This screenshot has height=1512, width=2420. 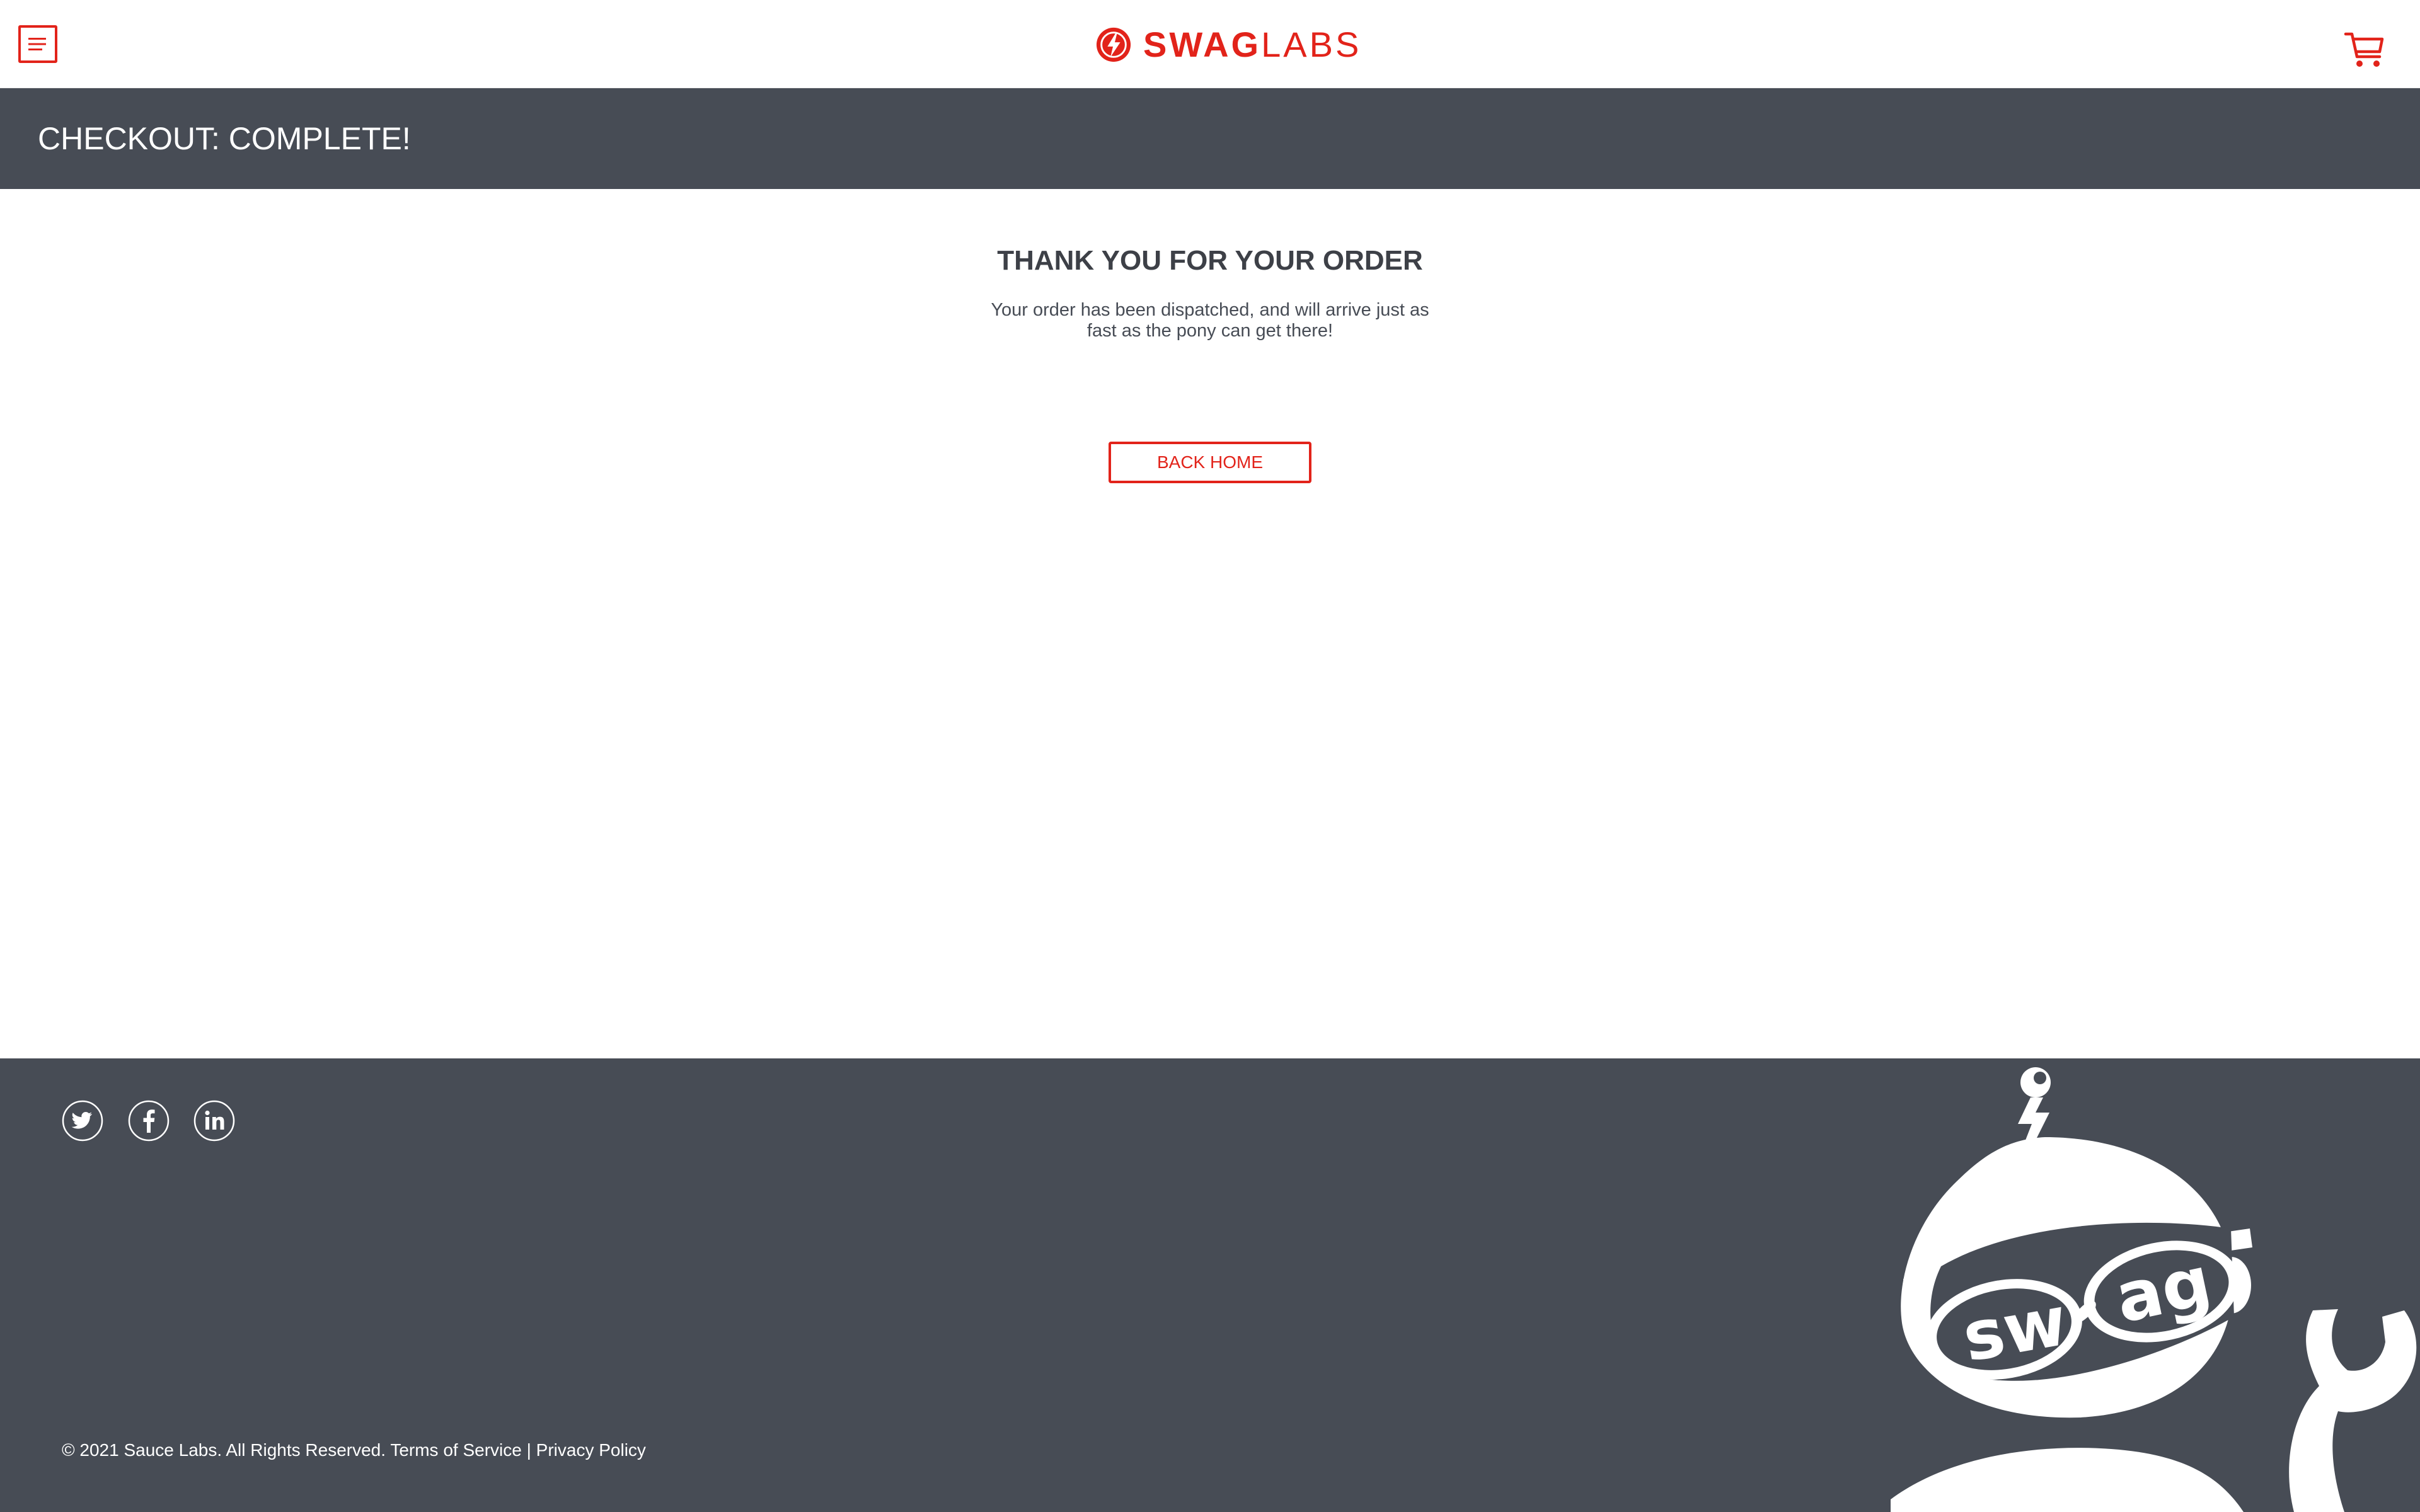 I want to click on shopping-cart-button, so click(x=2365, y=50).